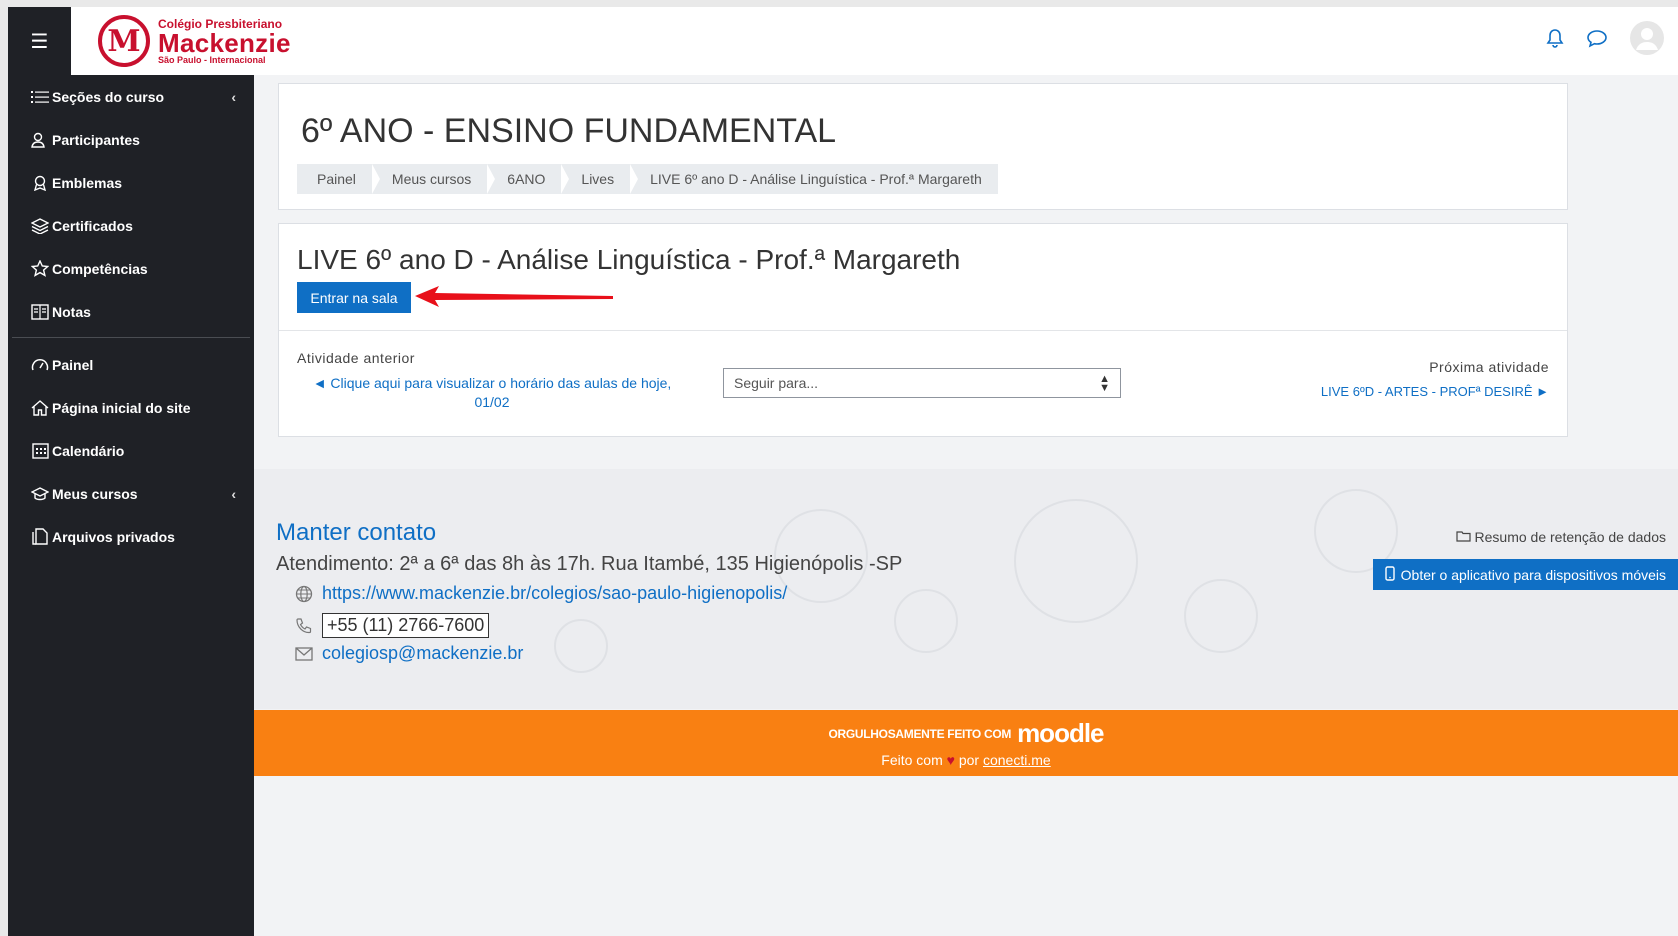 The height and width of the screenshot is (936, 1678). Describe the element at coordinates (40, 536) in the screenshot. I see `file-icon` at that location.